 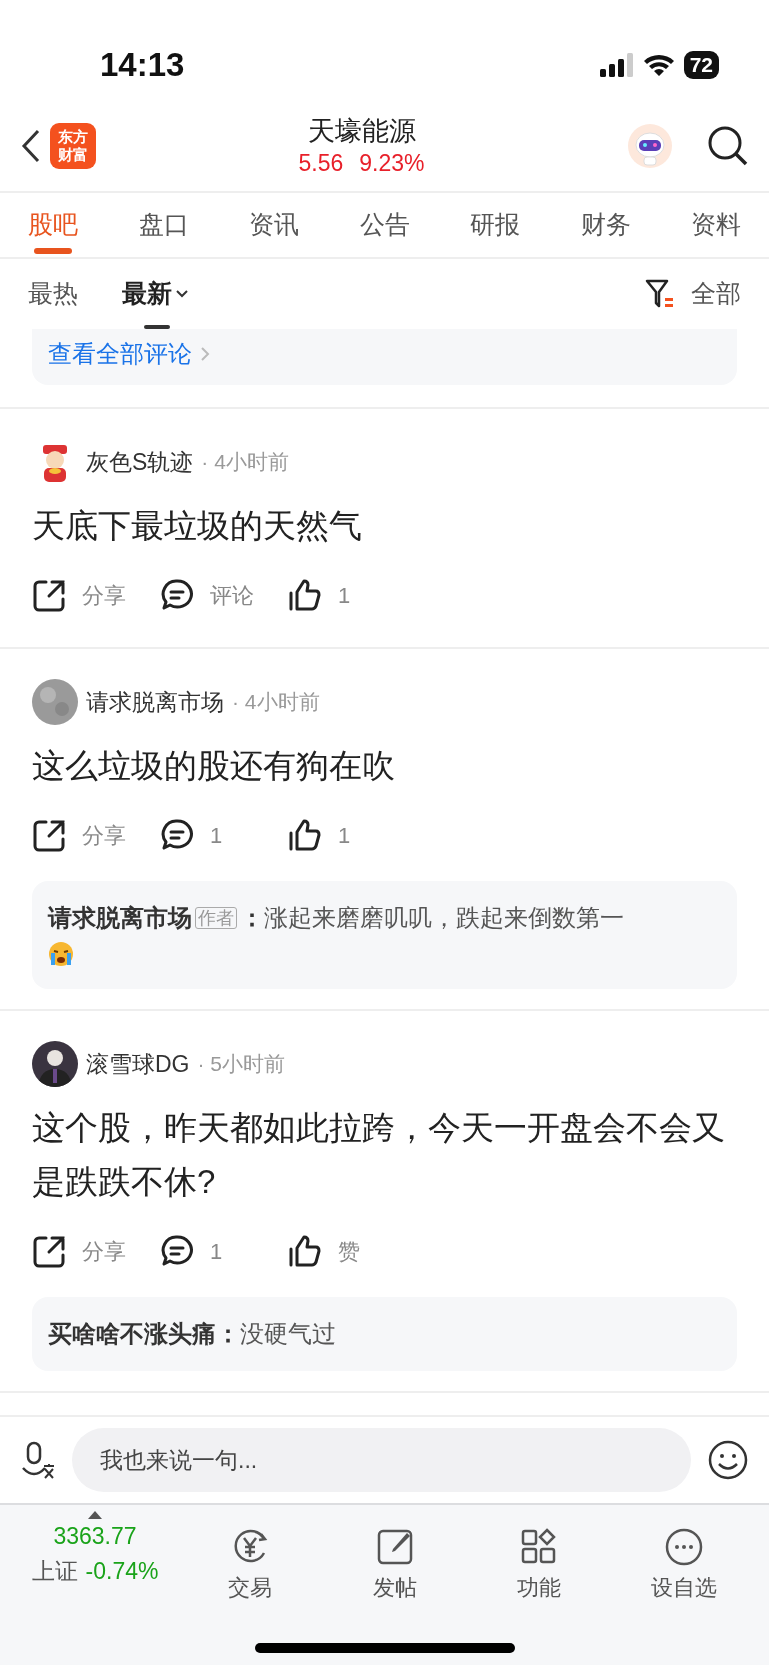 What do you see at coordinates (495, 225) in the screenshot?
I see `tab: 研报` at bounding box center [495, 225].